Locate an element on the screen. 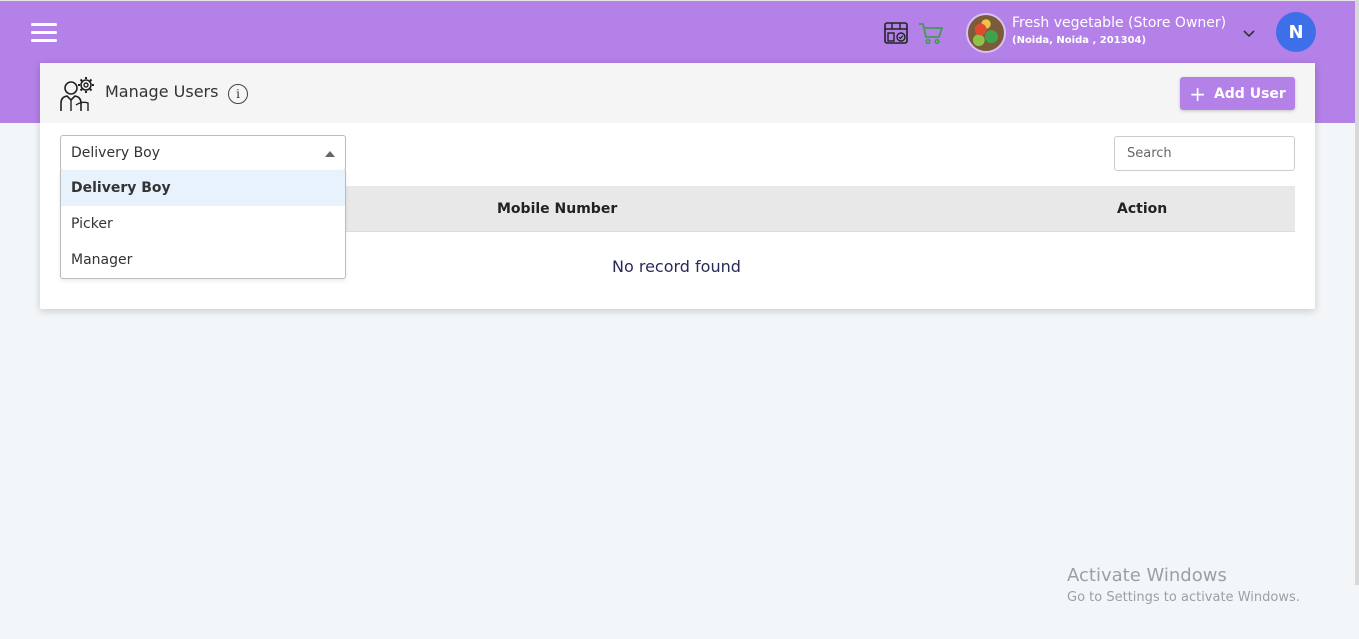 The width and height of the screenshot is (1359, 639). empty-state-message: No record found is located at coordinates (676, 266).